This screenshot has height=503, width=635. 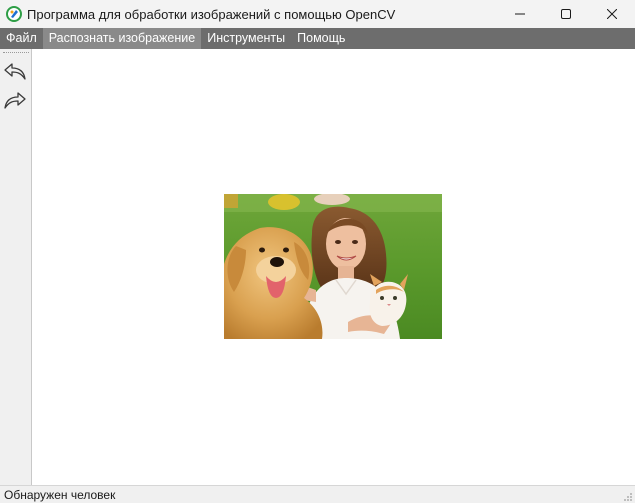 I want to click on redo-button, so click(x=15, y=100).